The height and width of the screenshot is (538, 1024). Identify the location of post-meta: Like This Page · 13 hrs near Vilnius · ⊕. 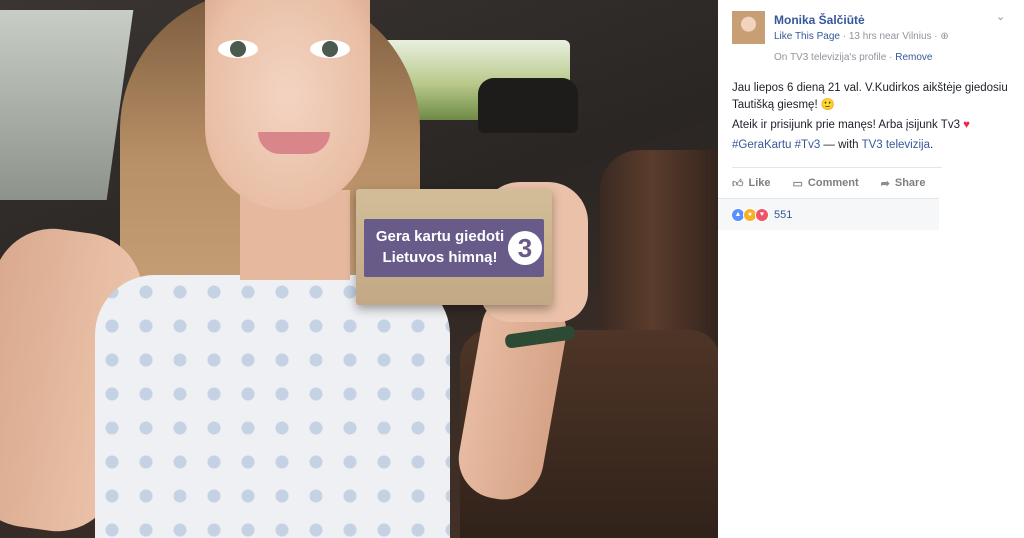
(861, 36).